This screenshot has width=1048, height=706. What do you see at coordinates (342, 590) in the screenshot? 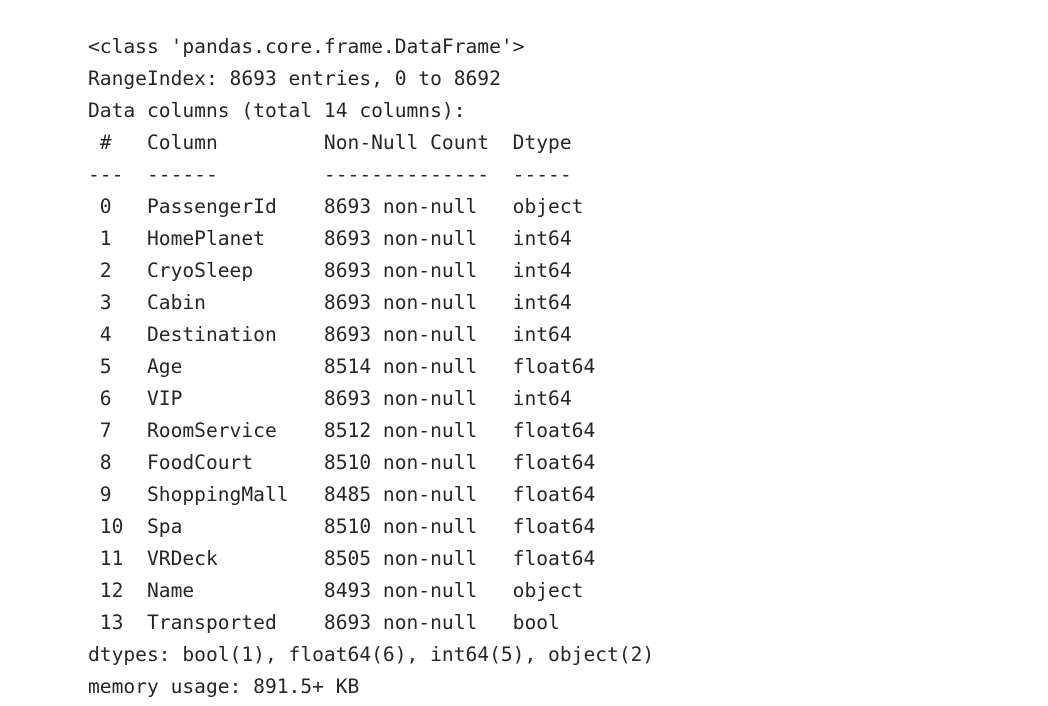
I see `table-row: 12 Name 8493 non-null object` at bounding box center [342, 590].